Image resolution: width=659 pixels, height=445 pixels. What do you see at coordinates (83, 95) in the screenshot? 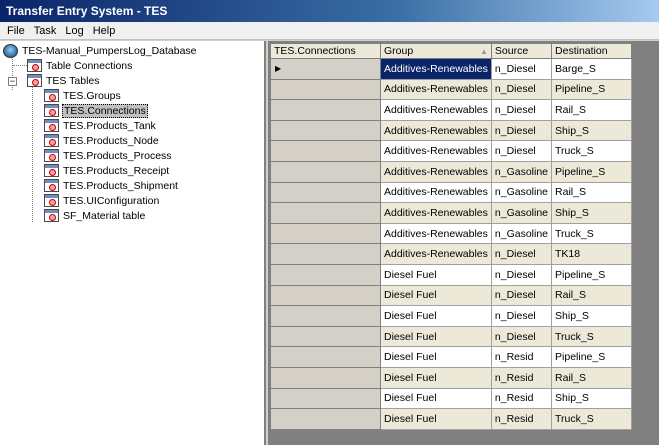
I see `tree-item-tes-groups: TES.Groups` at bounding box center [83, 95].